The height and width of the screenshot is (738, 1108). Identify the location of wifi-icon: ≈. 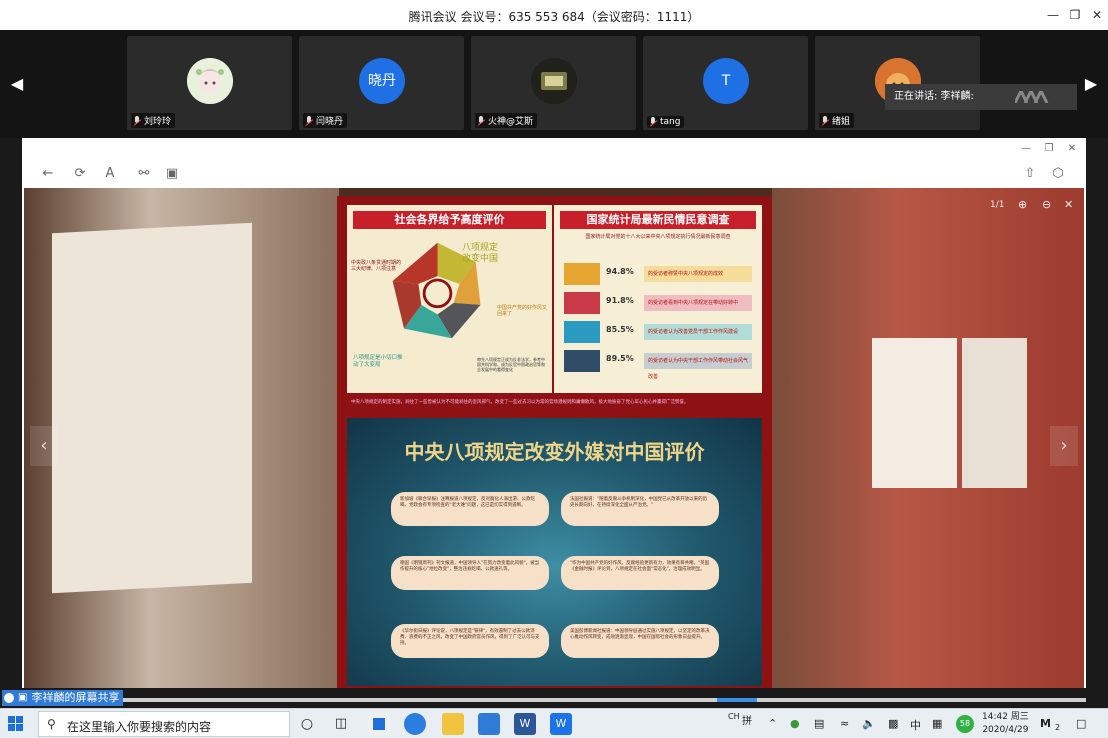
(844, 723).